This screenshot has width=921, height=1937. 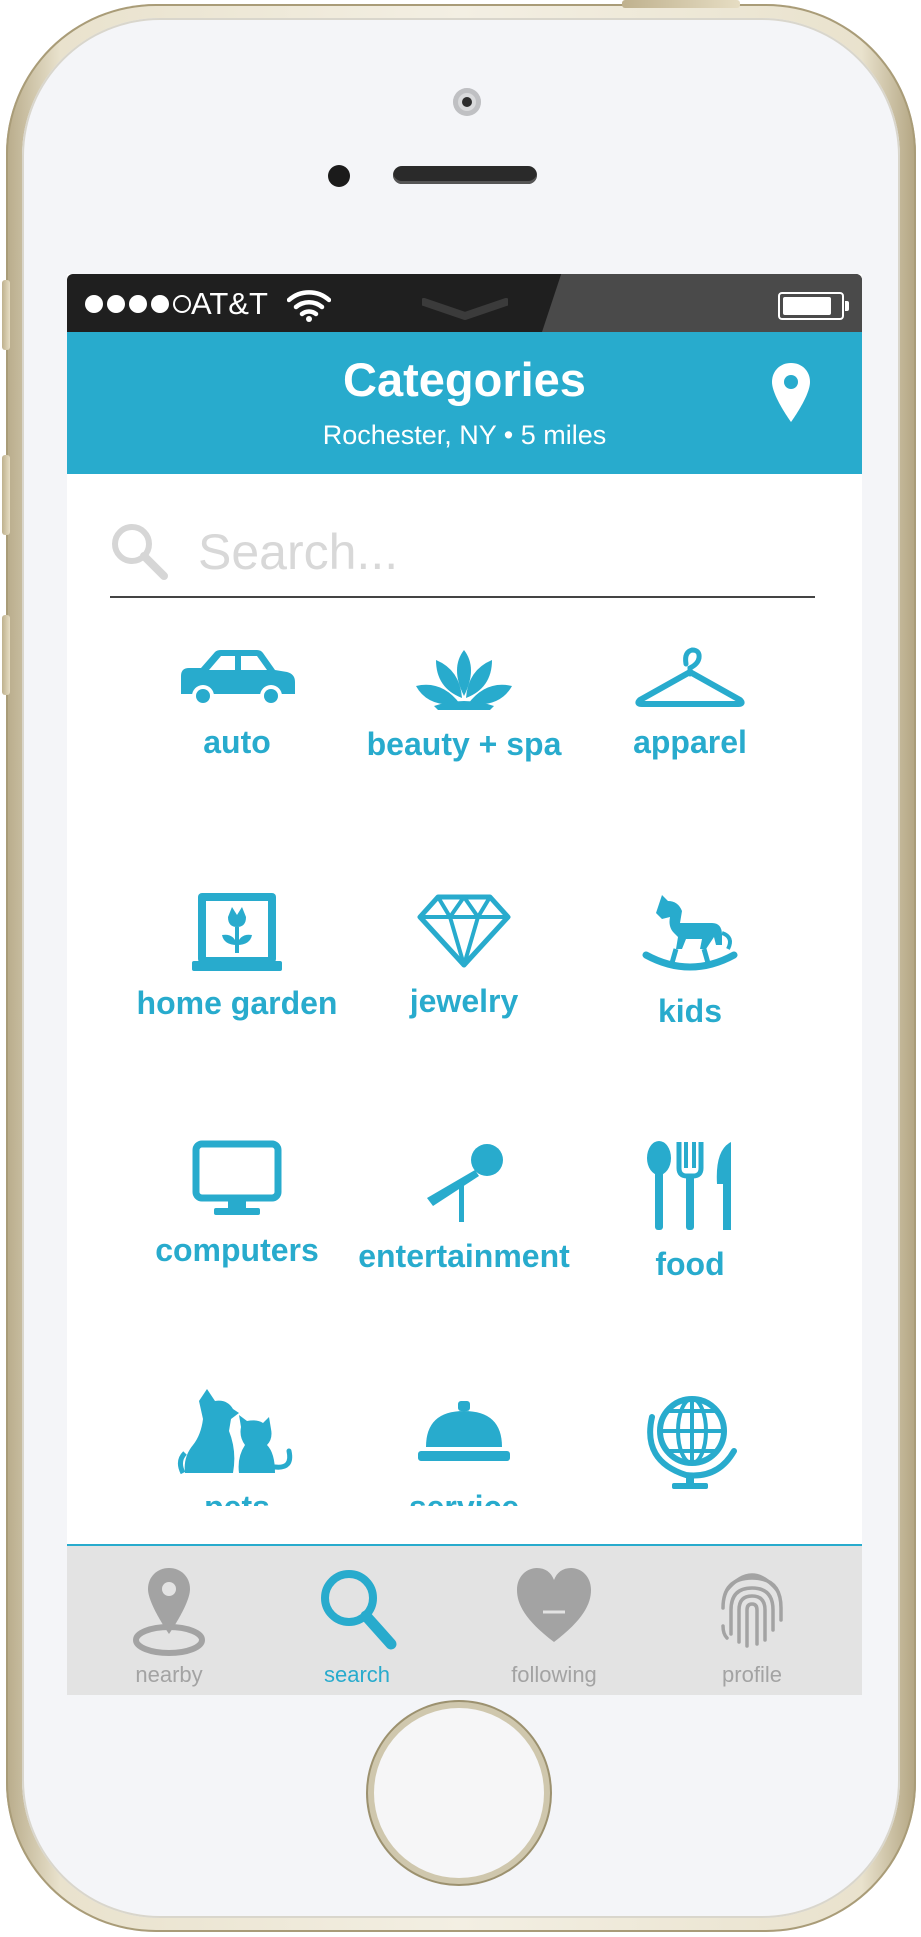 I want to click on car-icon, so click(x=238, y=678).